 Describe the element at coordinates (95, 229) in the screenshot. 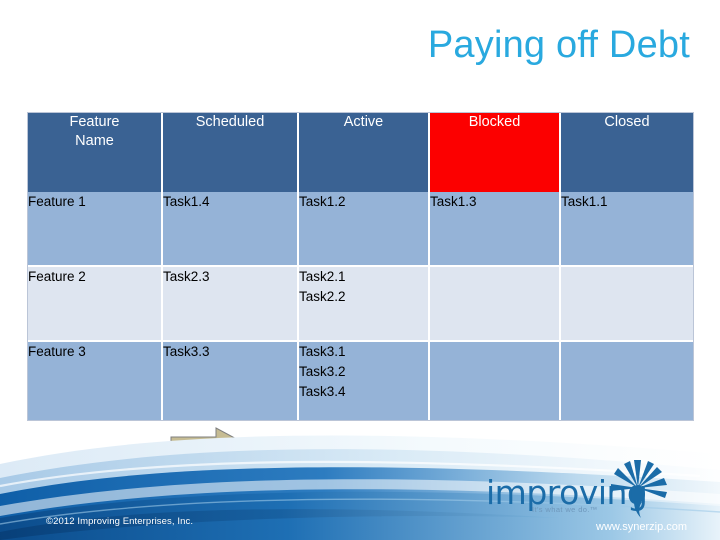

I see `cell-feature-name: Feature 1` at that location.